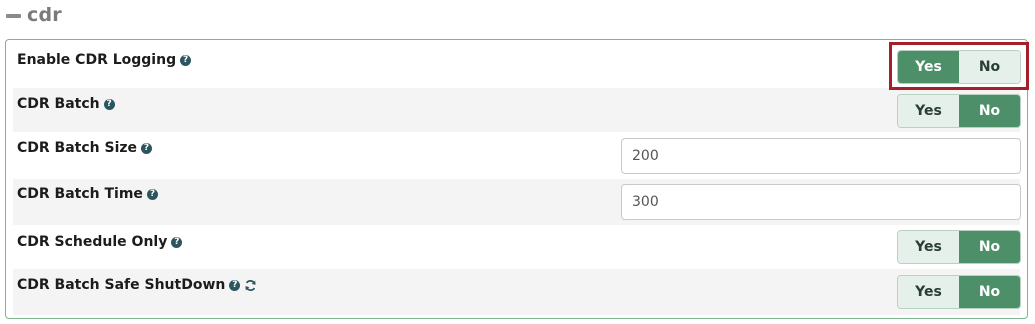 Image resolution: width=1035 pixels, height=324 pixels. I want to click on setting-row-cdr-batch-size: CDR Batch Size ?, so click(517, 155).